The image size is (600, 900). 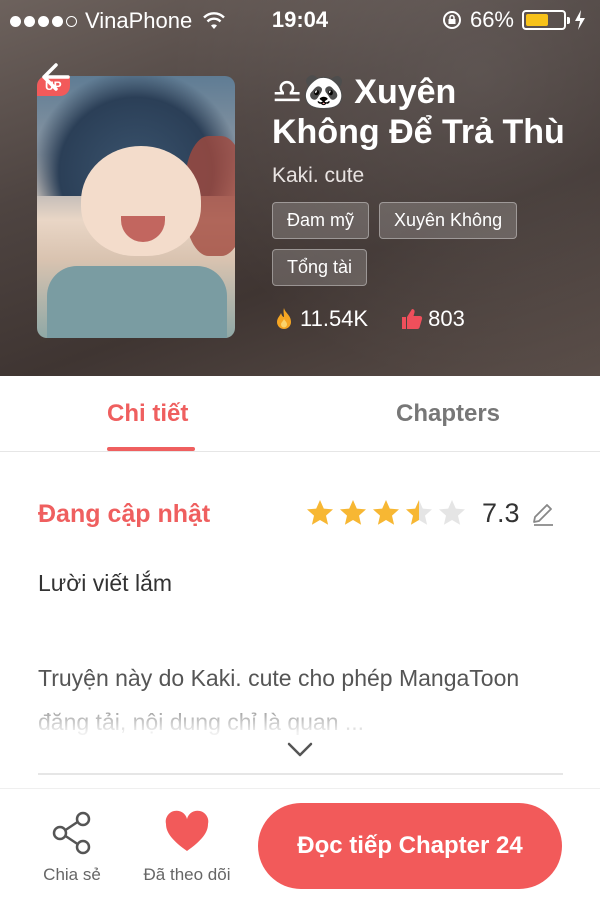 I want to click on battery-fill, so click(x=537, y=20).